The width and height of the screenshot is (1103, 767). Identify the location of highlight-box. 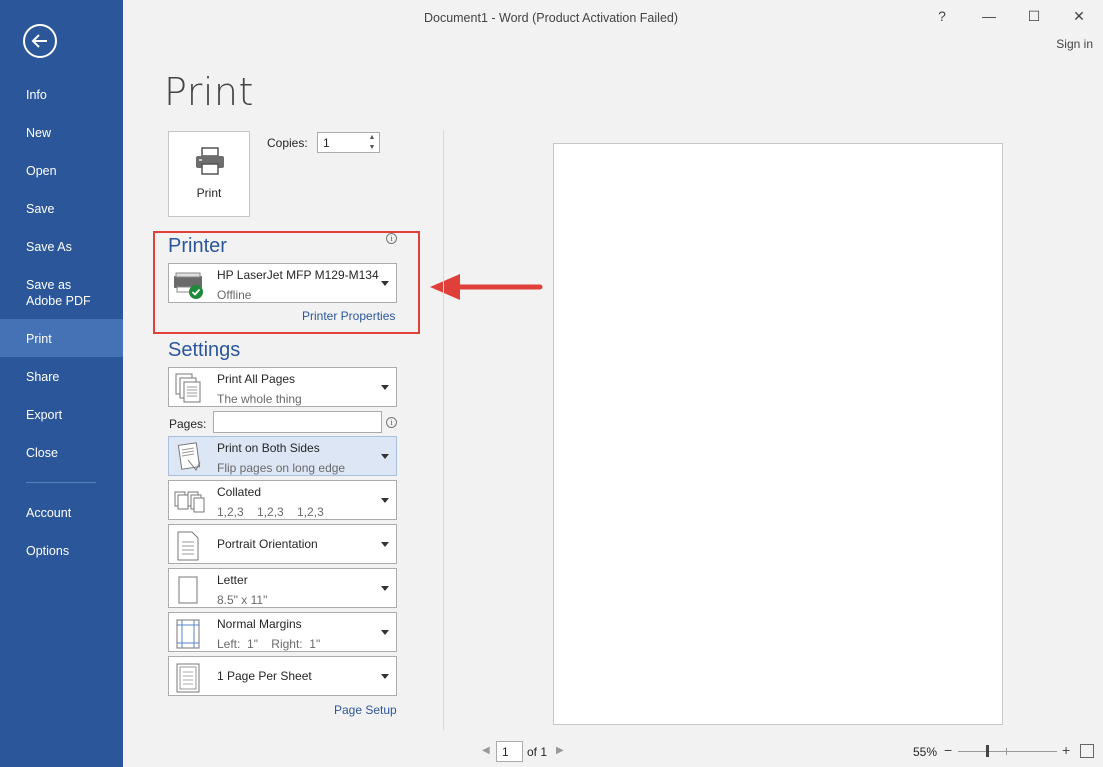
(286, 282).